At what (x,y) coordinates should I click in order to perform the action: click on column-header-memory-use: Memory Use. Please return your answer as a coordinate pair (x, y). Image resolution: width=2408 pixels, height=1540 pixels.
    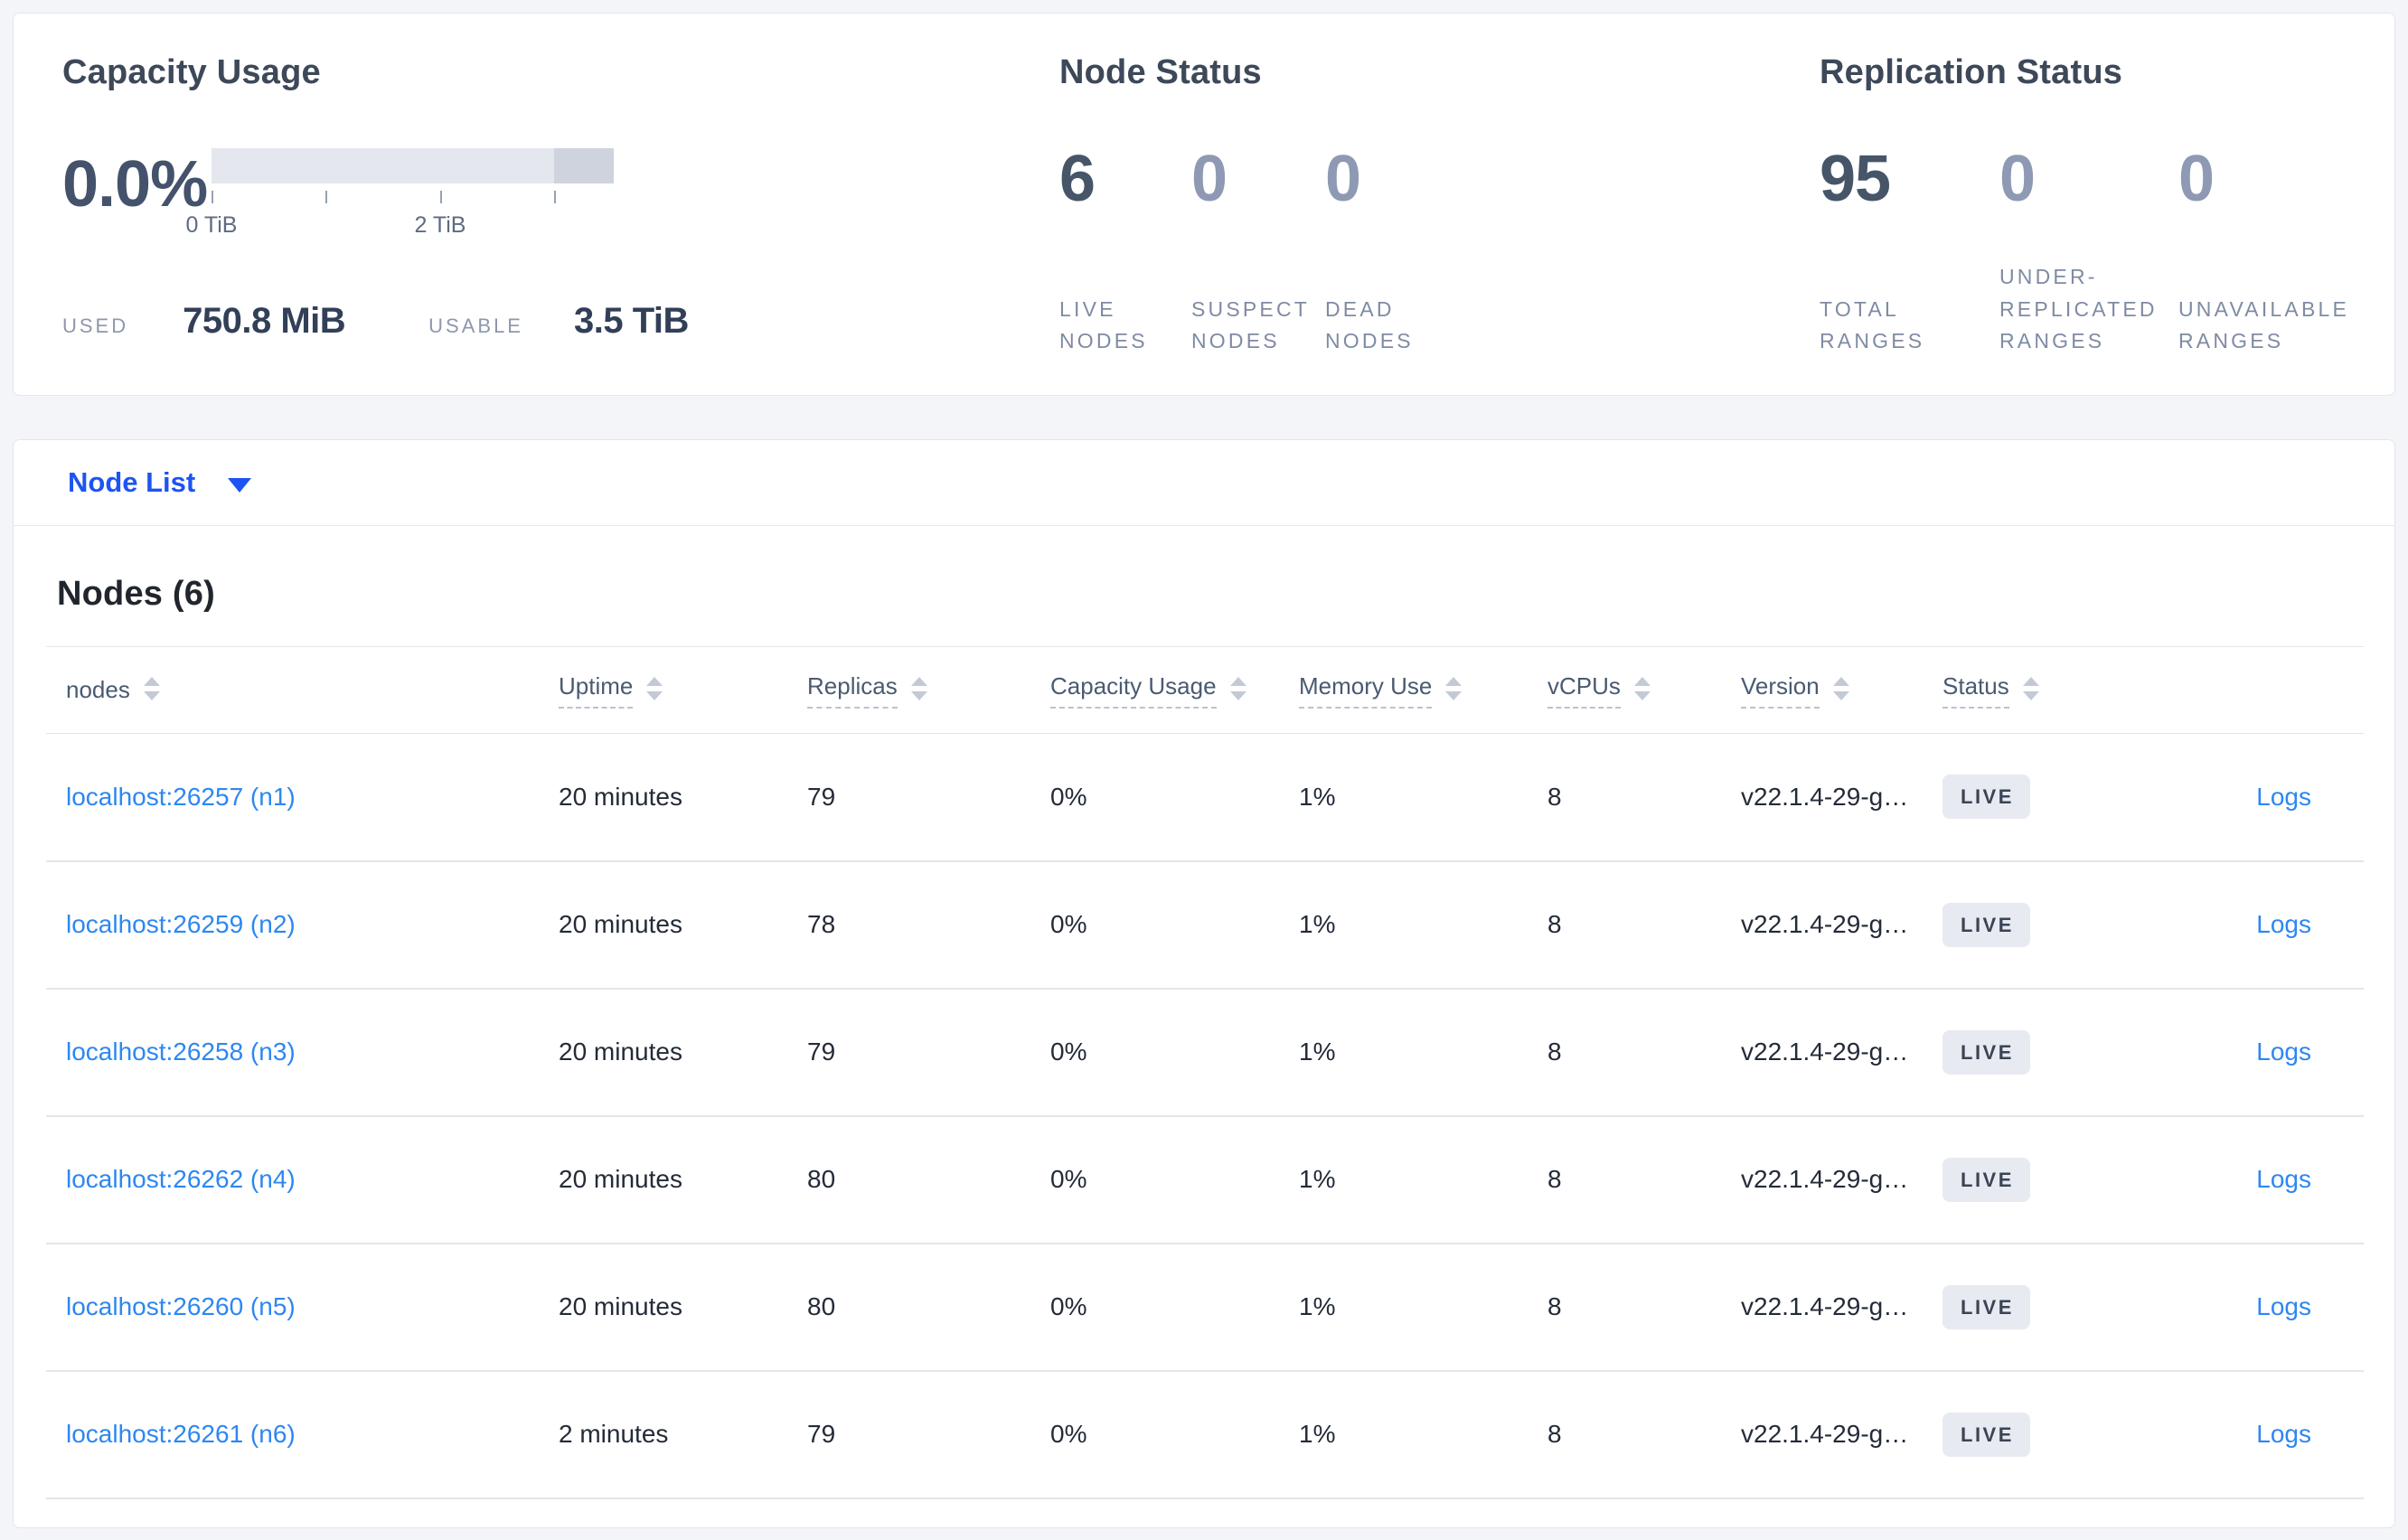
    Looking at the image, I should click on (1423, 690).